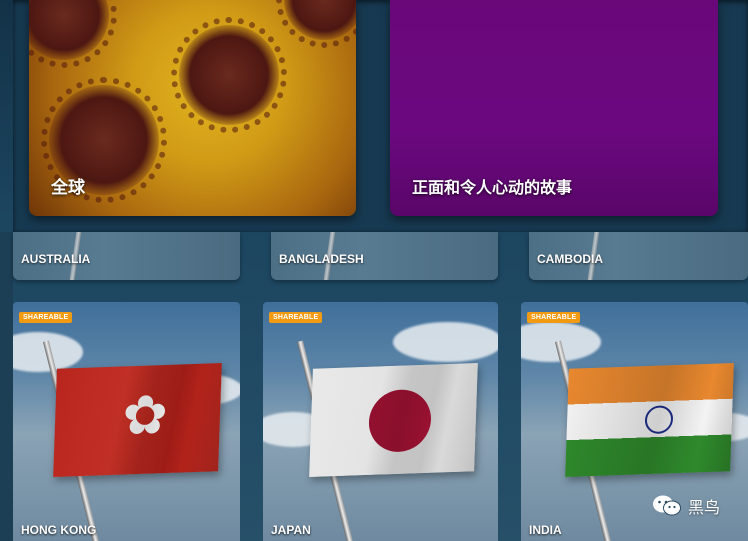  Describe the element at coordinates (59, 530) in the screenshot. I see `country-label: HONG KONG` at that location.